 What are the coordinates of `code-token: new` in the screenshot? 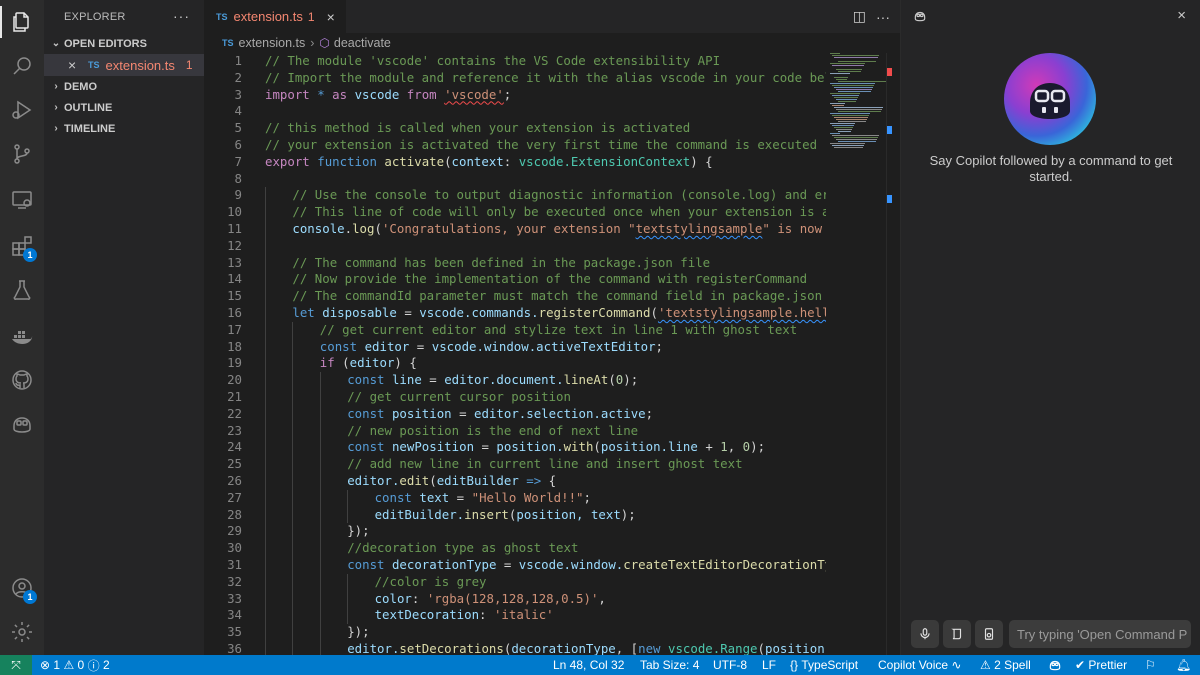 It's located at (649, 647).